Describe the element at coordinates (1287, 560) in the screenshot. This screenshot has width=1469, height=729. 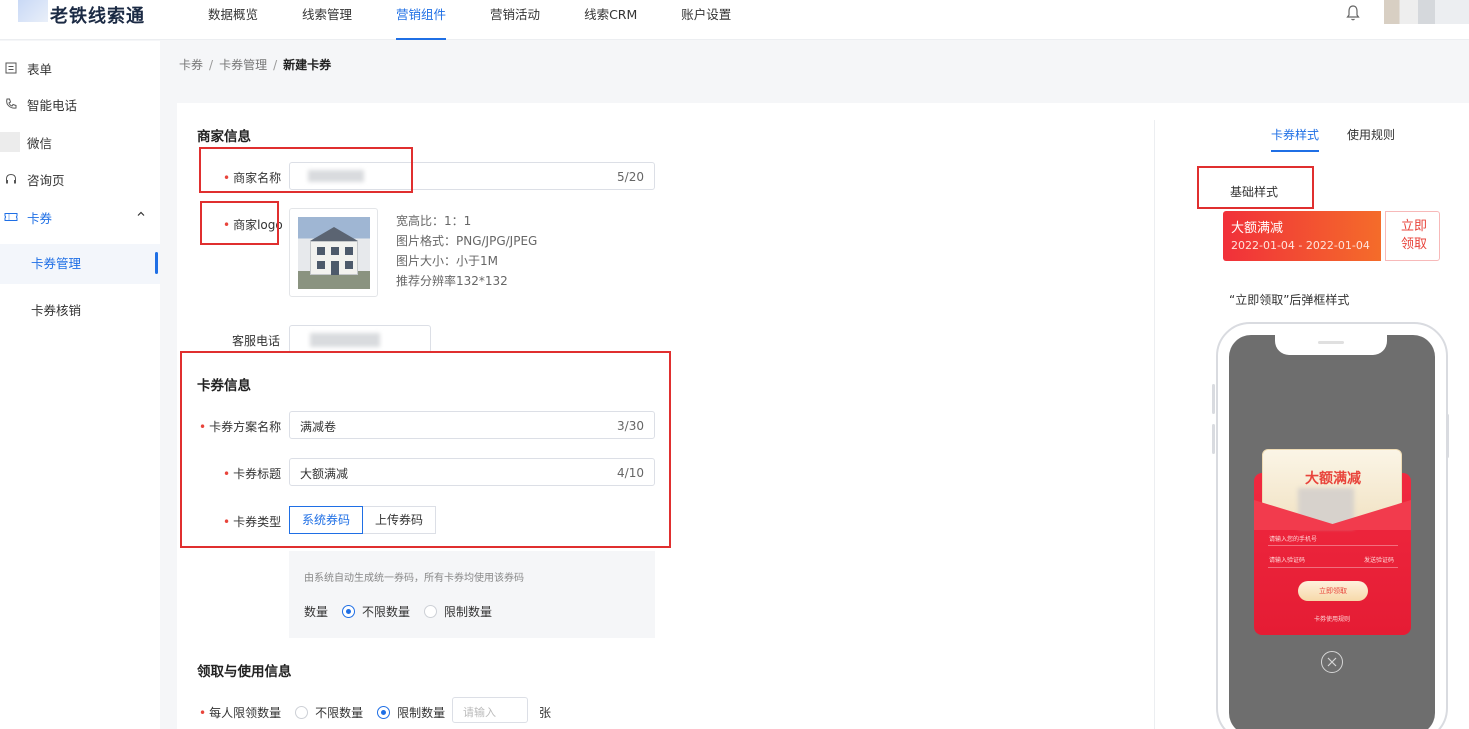
I see `code-input-placeholder: 请输入验证码` at that location.